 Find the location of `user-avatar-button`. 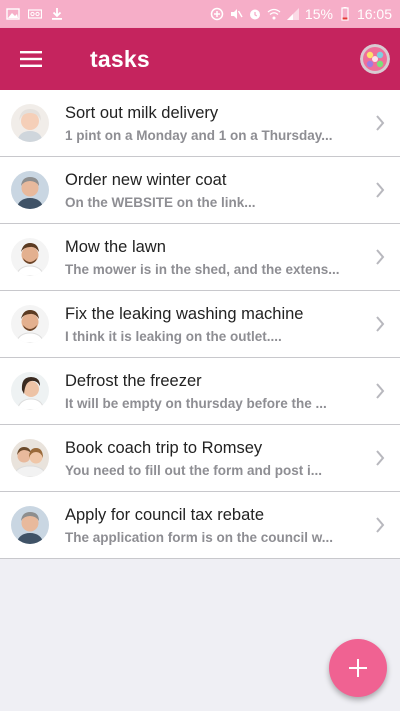

user-avatar-button is located at coordinates (375, 59).